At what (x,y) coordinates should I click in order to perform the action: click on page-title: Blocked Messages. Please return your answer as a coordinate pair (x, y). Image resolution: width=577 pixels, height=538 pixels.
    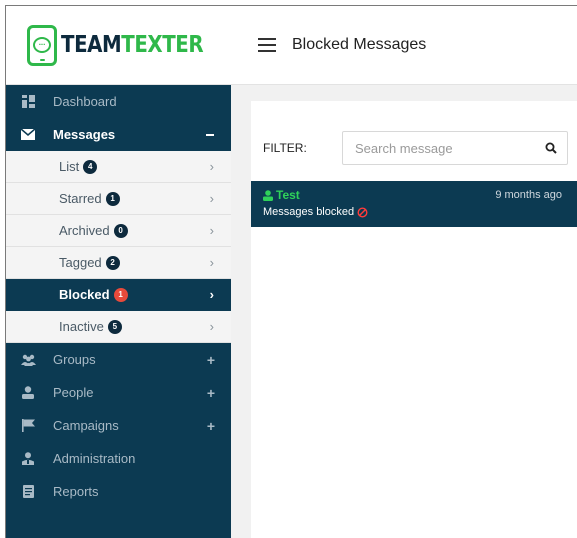
    Looking at the image, I should click on (359, 44).